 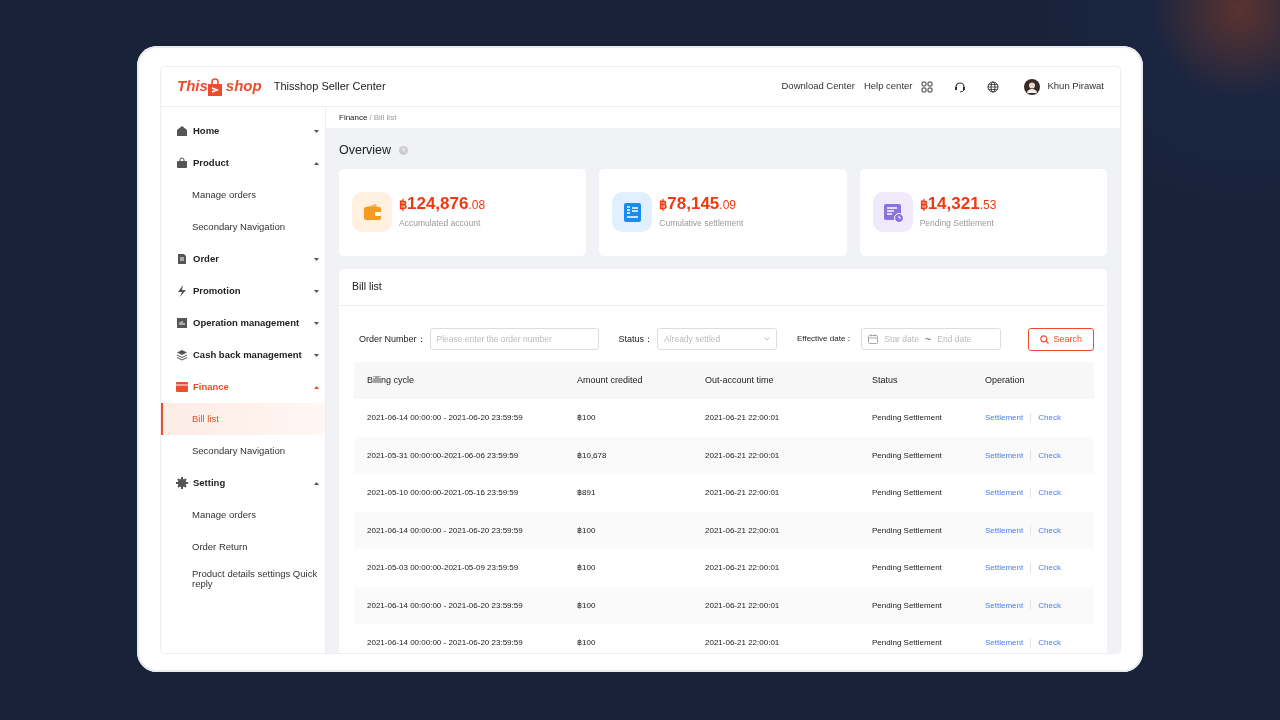 I want to click on column-header: Amount credited, so click(x=610, y=380).